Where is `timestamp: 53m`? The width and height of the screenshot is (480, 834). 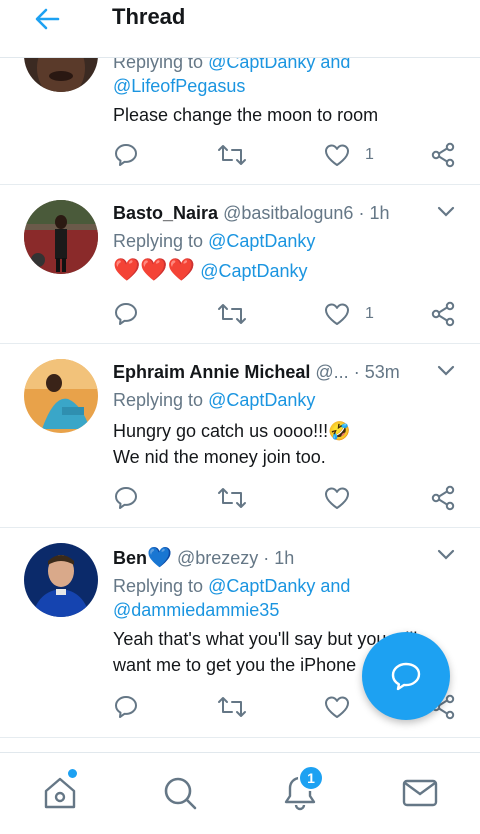 timestamp: 53m is located at coordinates (382, 372).